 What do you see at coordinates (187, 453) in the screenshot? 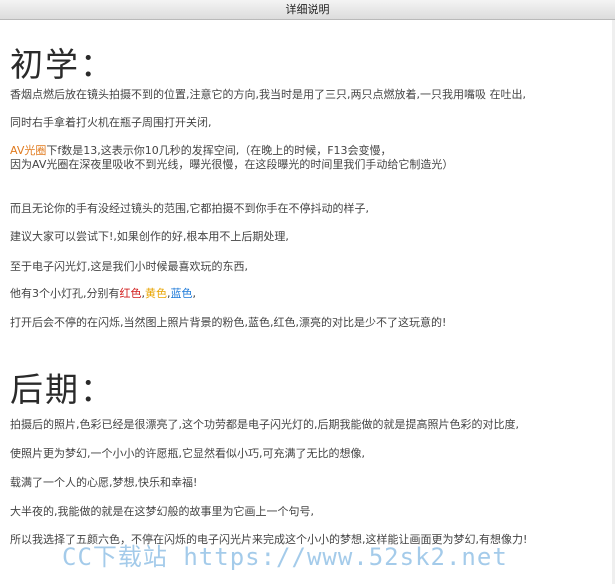
I see `paragraph-line: 使照片更为梦幻,一个小小的许愿瓶,它显然看似小巧,可充满了无比的想像,` at bounding box center [187, 453].